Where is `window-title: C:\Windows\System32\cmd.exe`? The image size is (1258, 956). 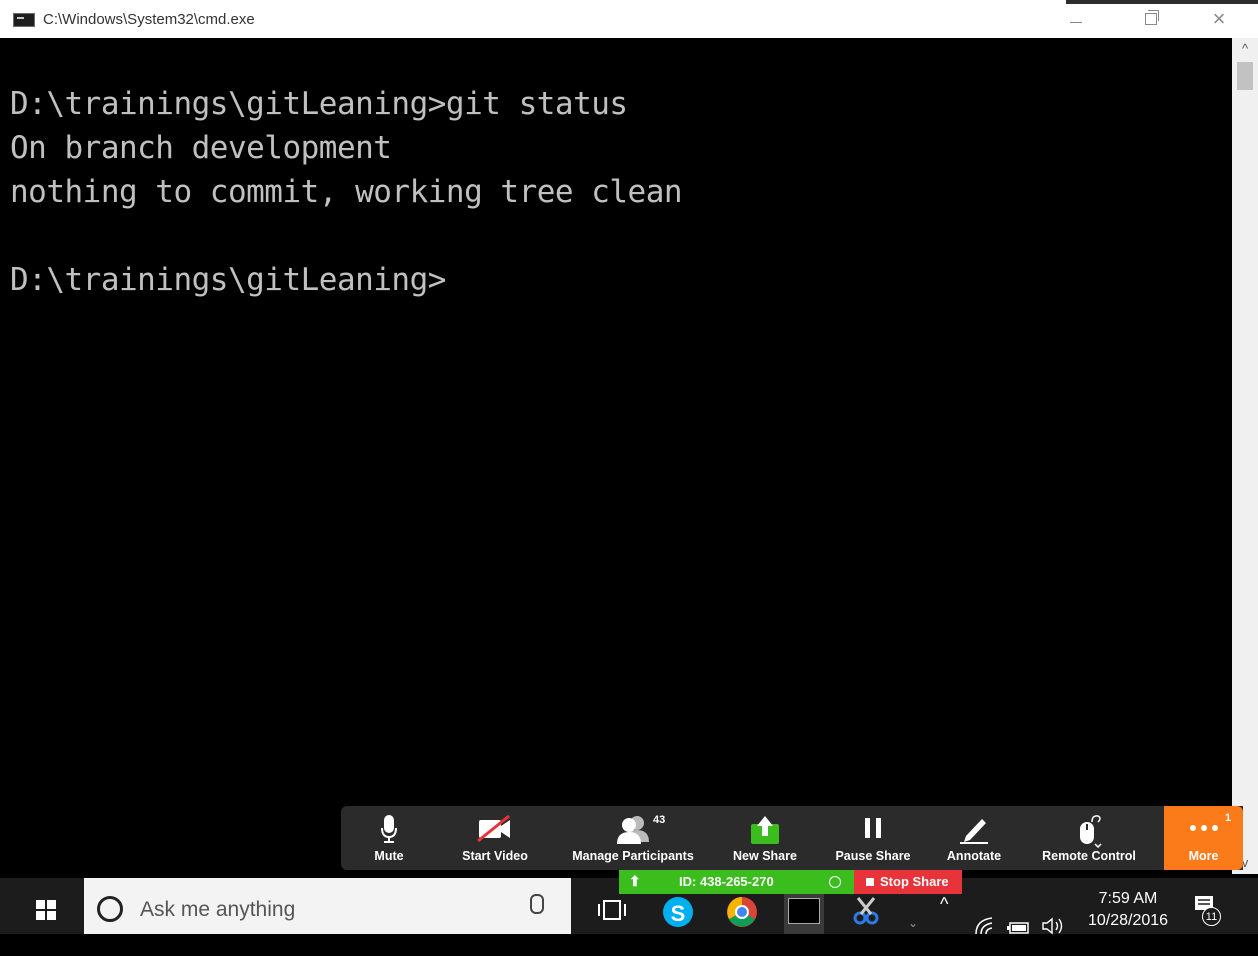 window-title: C:\Windows\System32\cmd.exe is located at coordinates (149, 19).